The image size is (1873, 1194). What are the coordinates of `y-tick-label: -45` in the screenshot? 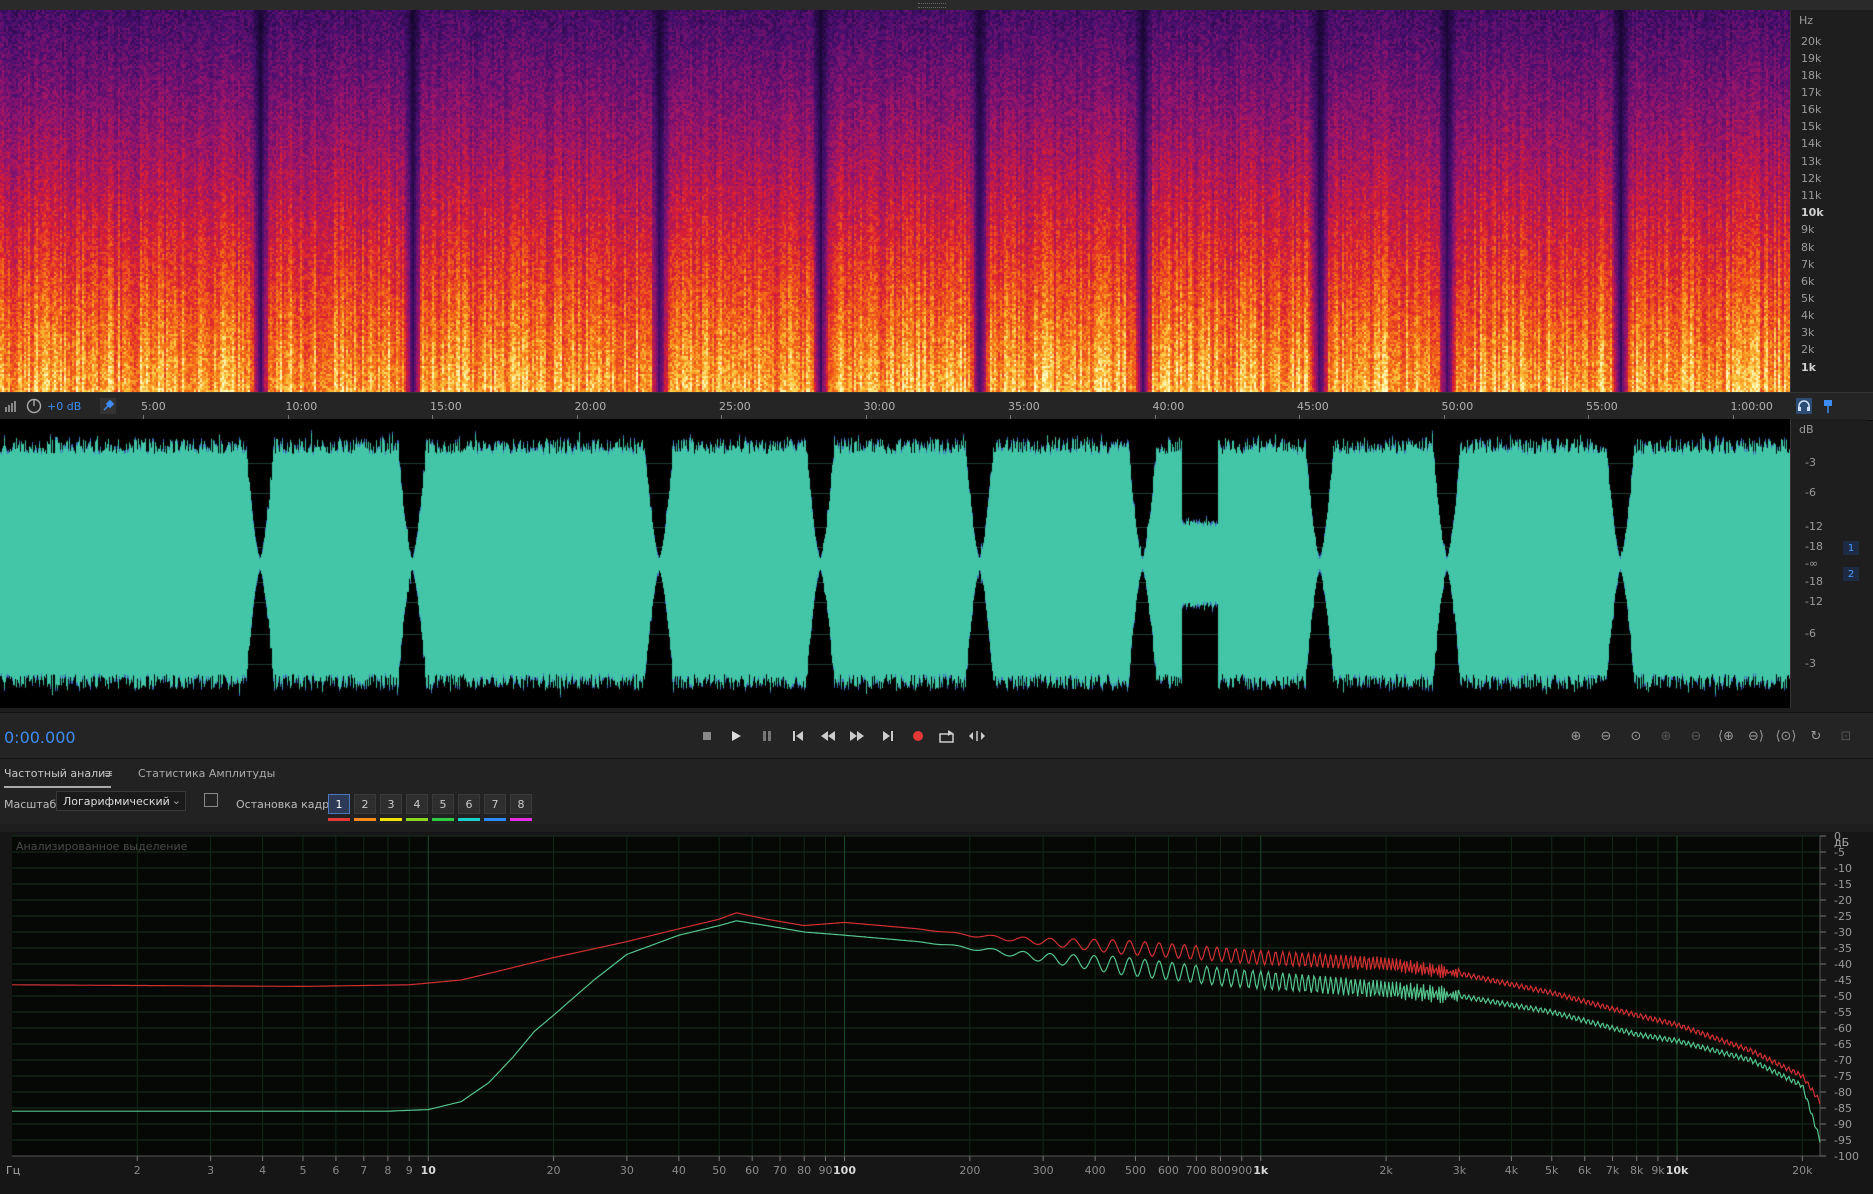 It's located at (1843, 980).